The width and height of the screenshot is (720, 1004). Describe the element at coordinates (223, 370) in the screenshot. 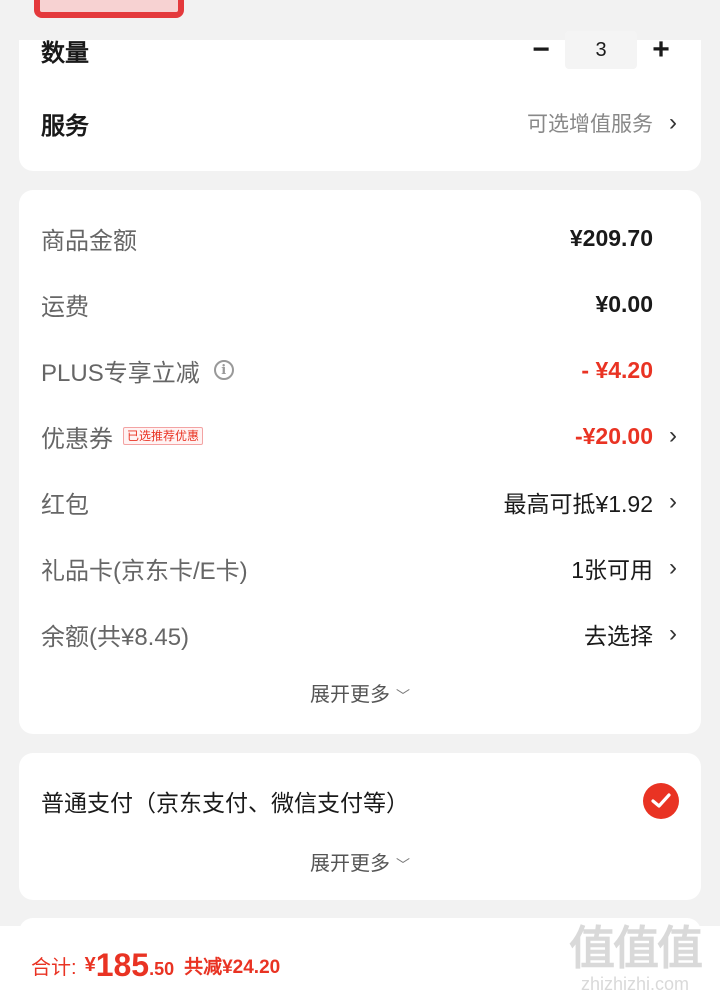

I see `info-icon: i` at that location.